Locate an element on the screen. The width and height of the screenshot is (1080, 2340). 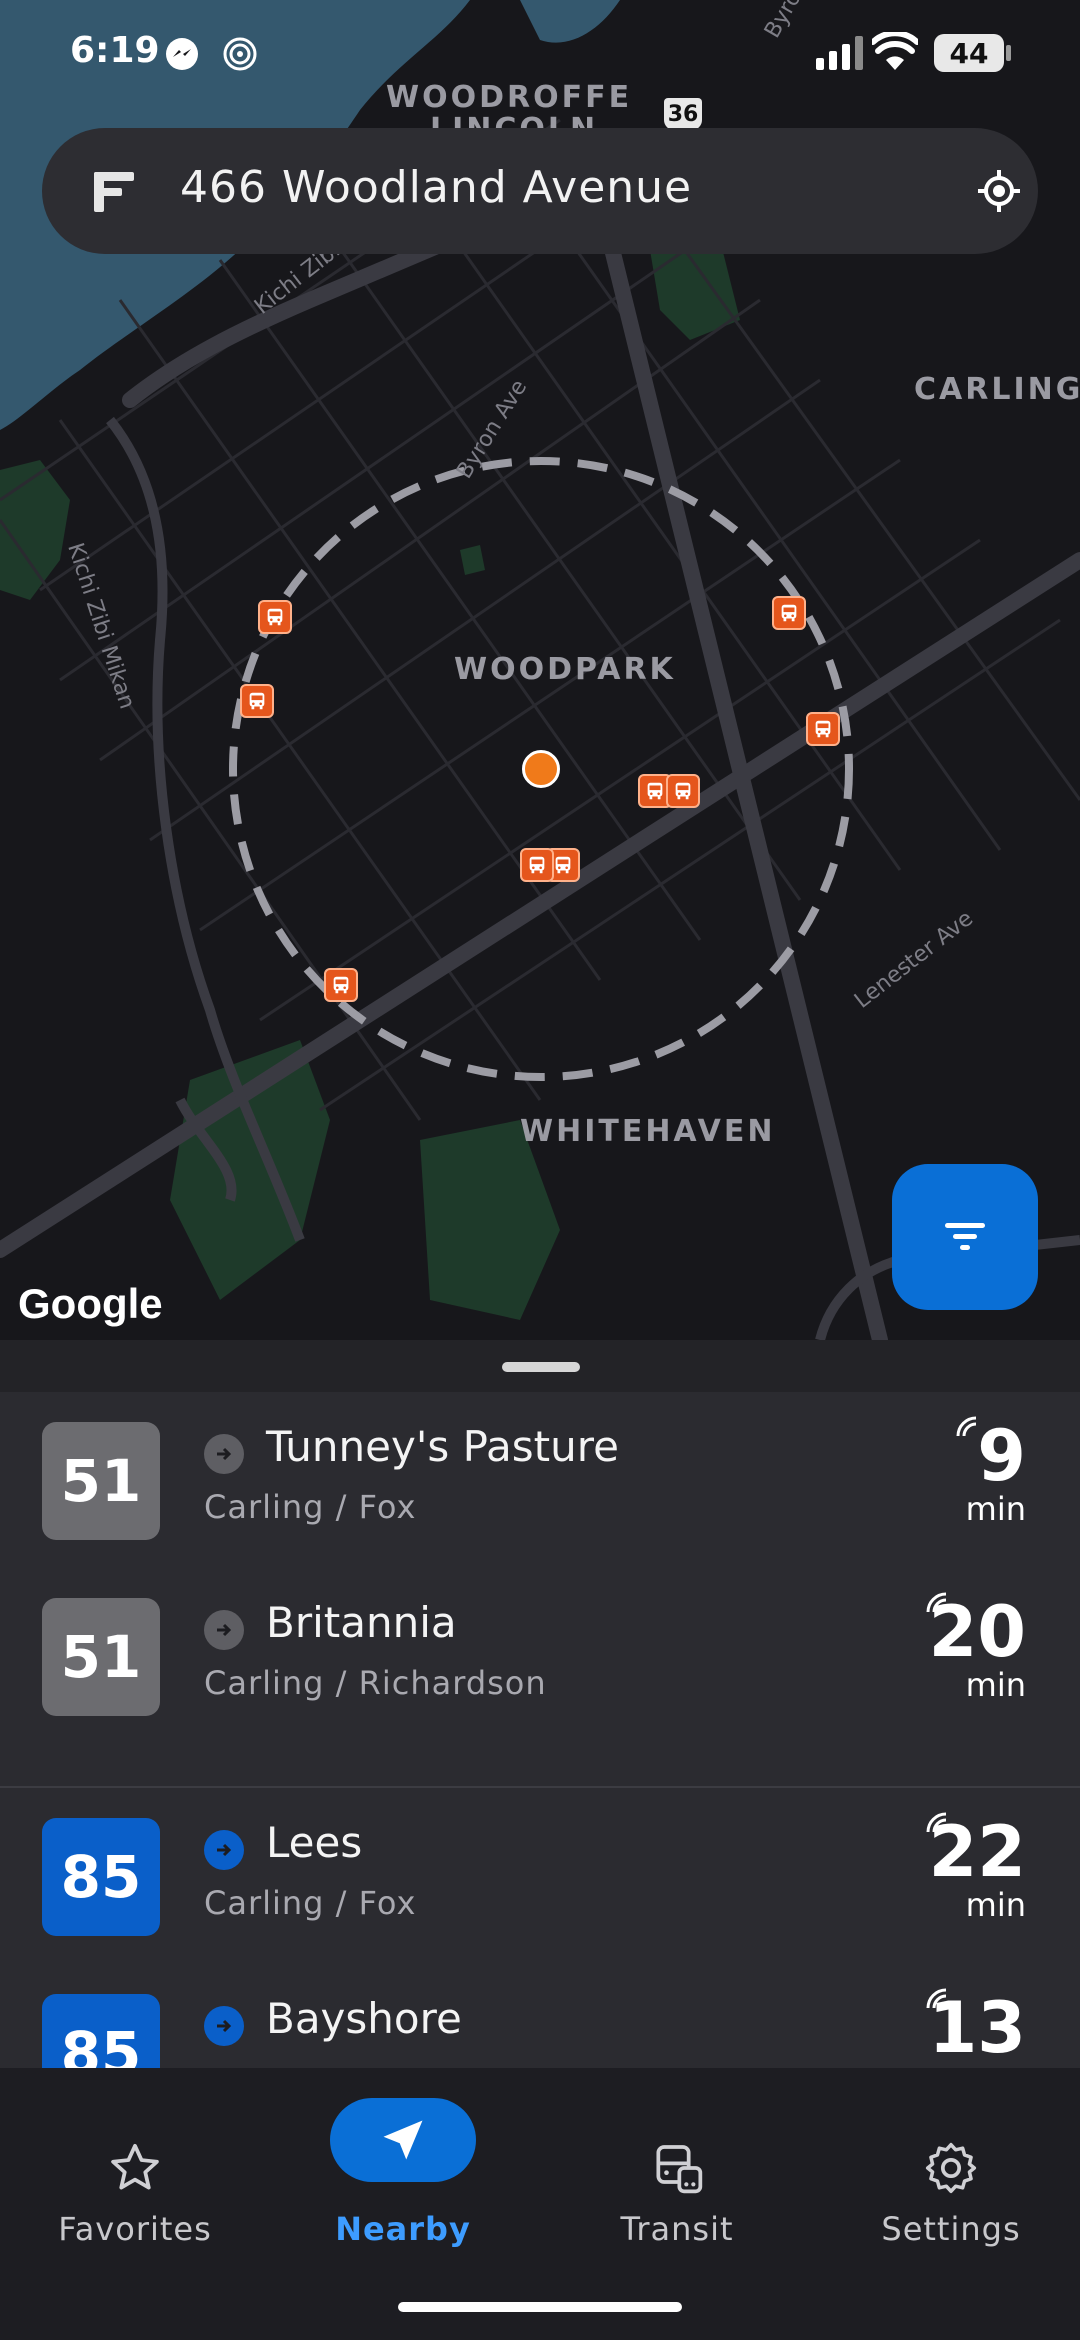
my-location-icon is located at coordinates (999, 191).